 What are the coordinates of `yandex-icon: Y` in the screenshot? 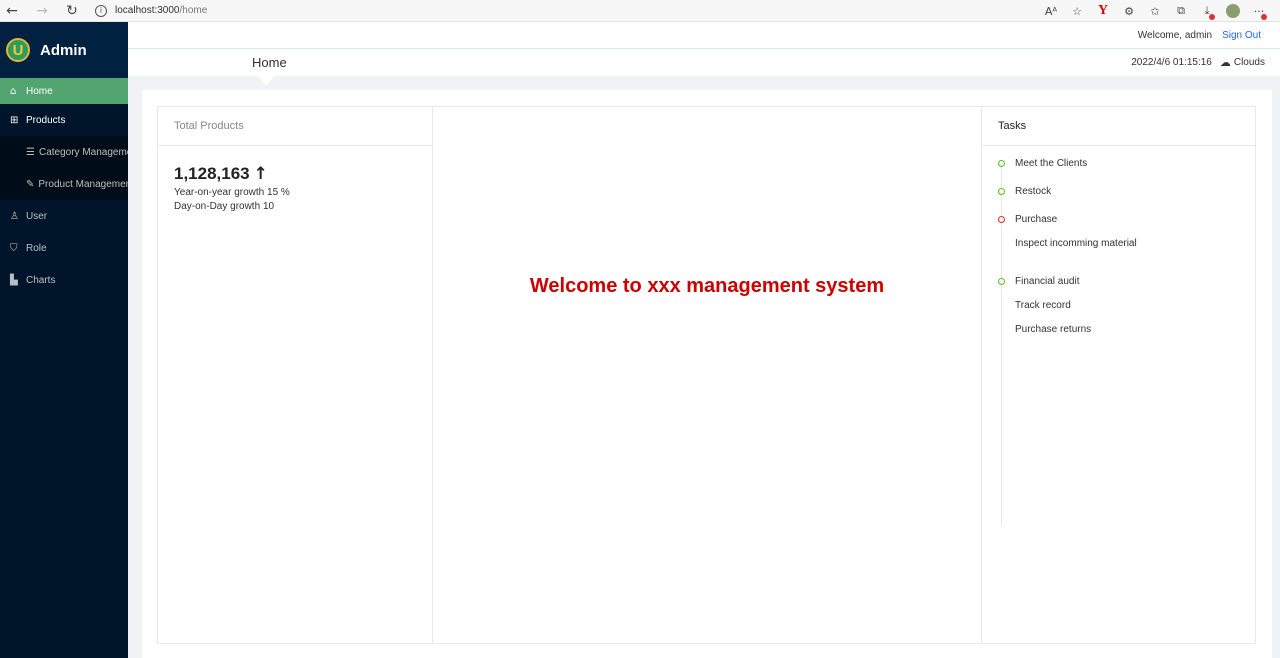 It's located at (1103, 11).